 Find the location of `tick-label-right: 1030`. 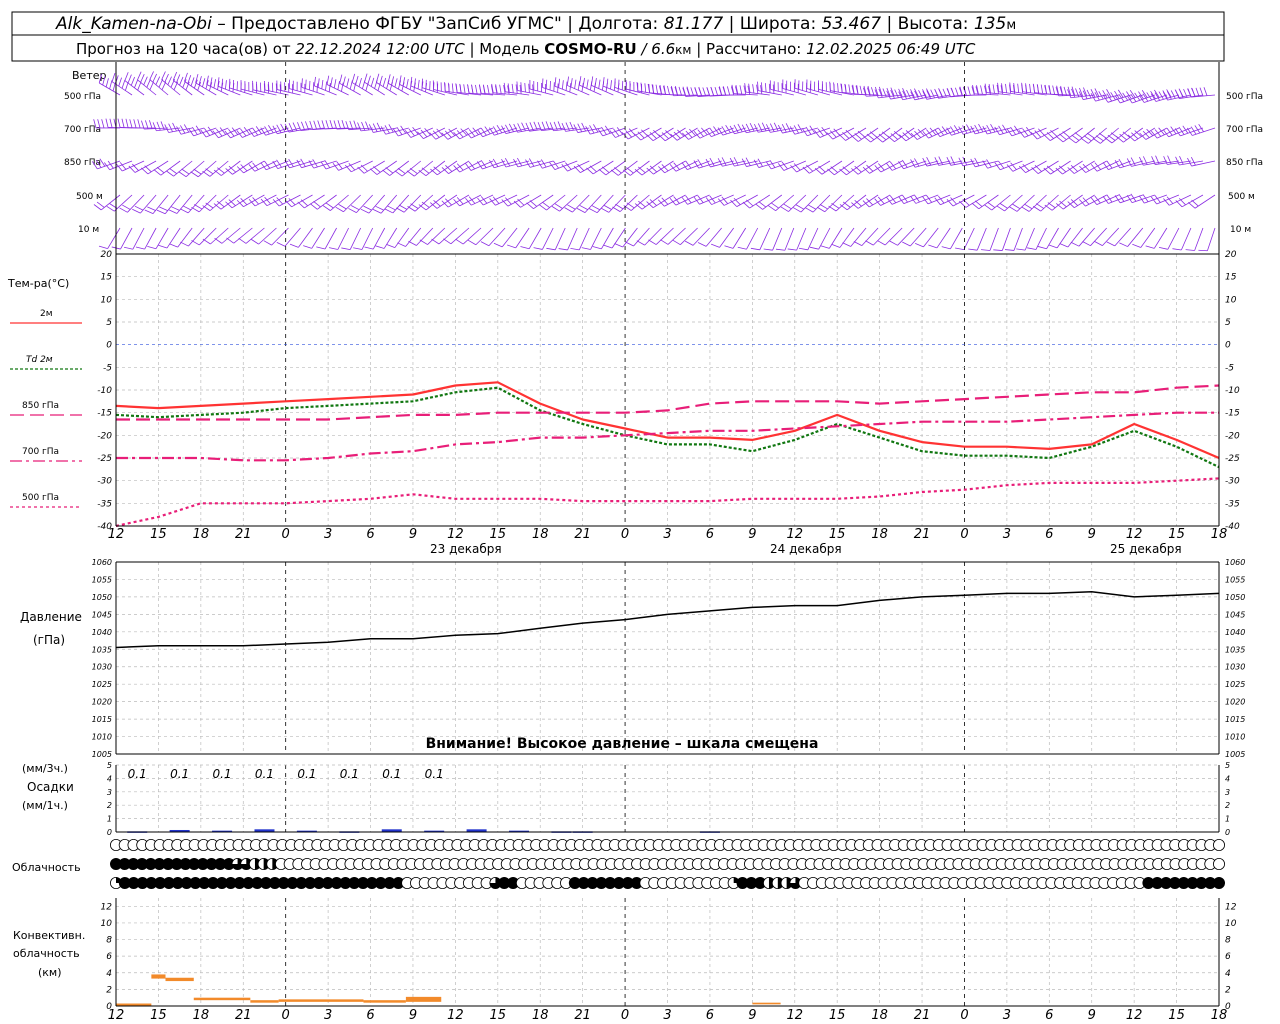

tick-label-right: 1030 is located at coordinates (1235, 667).